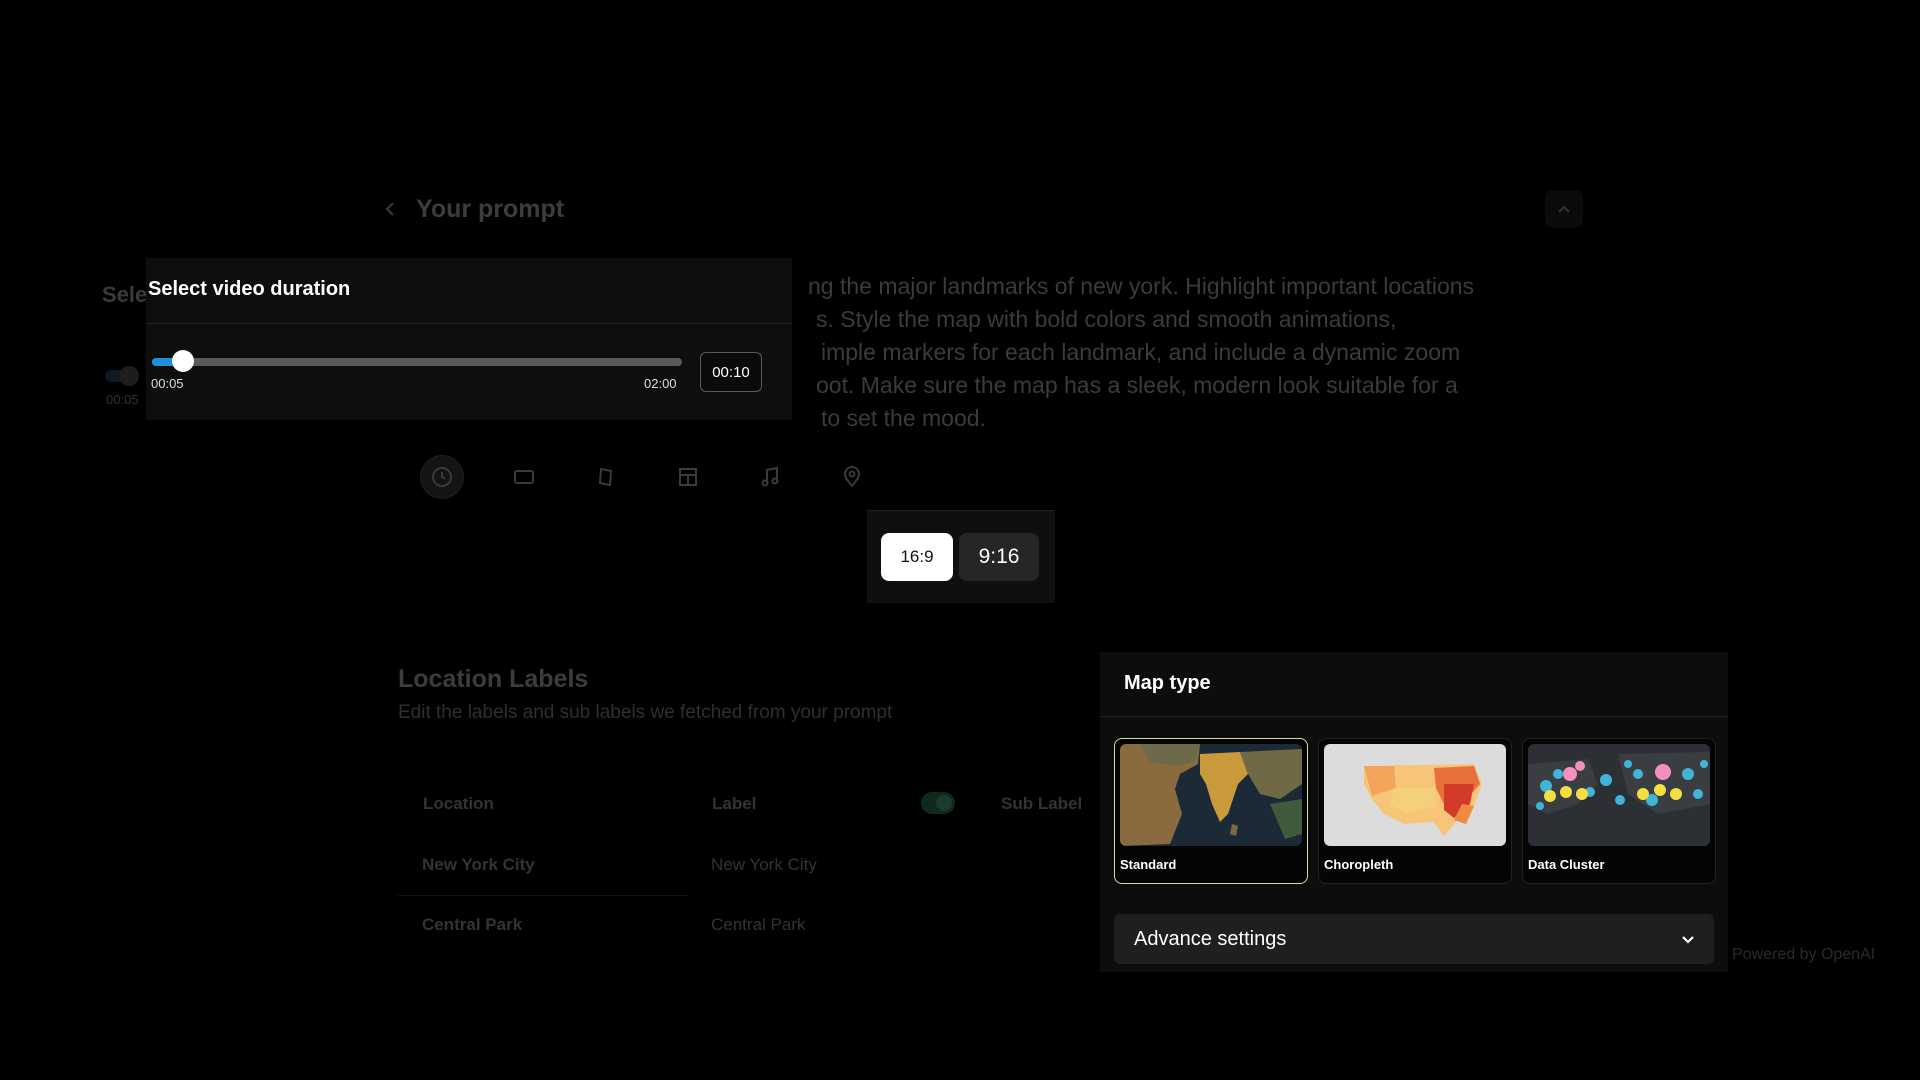  I want to click on map-style-tool-button, so click(606, 477).